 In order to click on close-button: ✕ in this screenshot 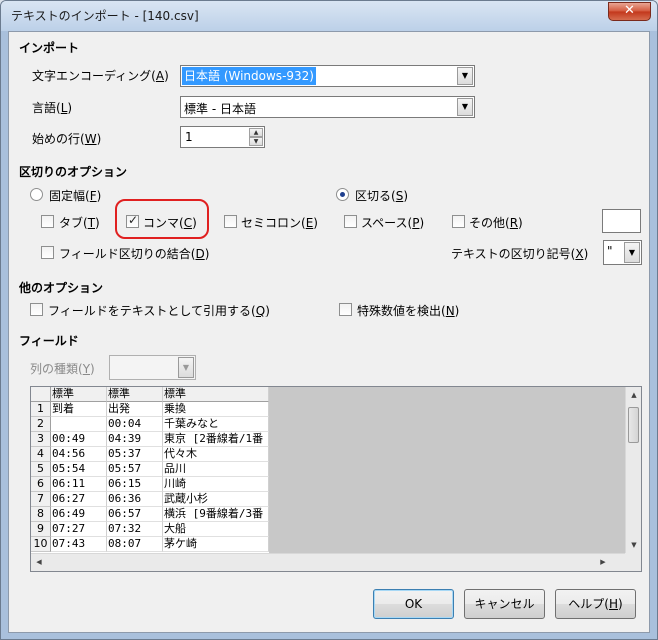, I will do `click(629, 11)`.